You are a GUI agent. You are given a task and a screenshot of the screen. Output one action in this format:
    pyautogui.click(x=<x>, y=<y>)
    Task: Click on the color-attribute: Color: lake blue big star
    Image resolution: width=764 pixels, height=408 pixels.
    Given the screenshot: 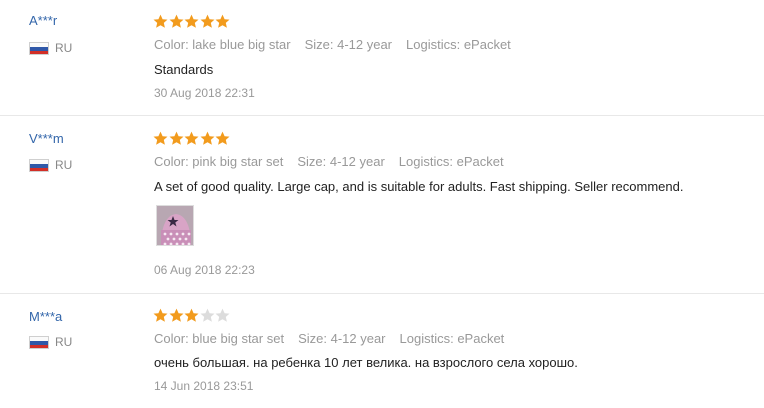 What is the action you would take?
    pyautogui.click(x=222, y=44)
    